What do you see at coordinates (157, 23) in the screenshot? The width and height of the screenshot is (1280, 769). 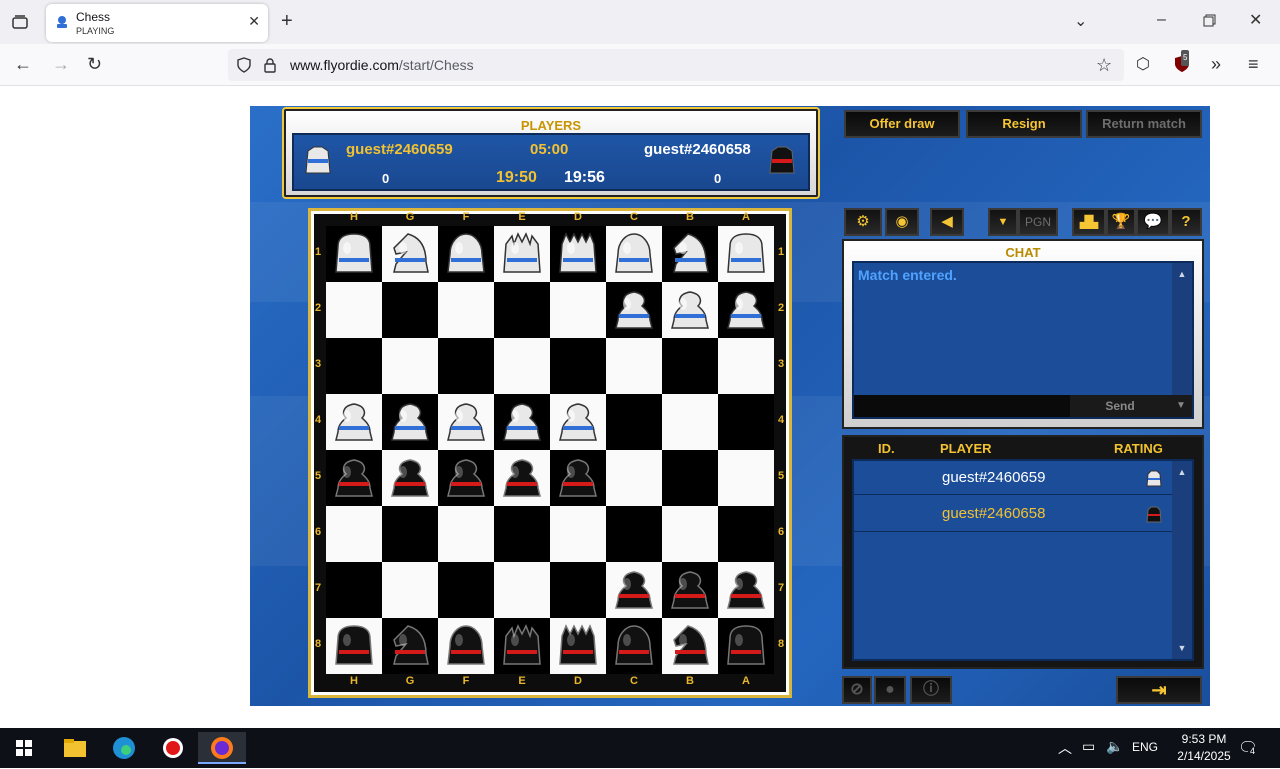 I see `browser-tab-chess: Chess PLAYING ✕` at bounding box center [157, 23].